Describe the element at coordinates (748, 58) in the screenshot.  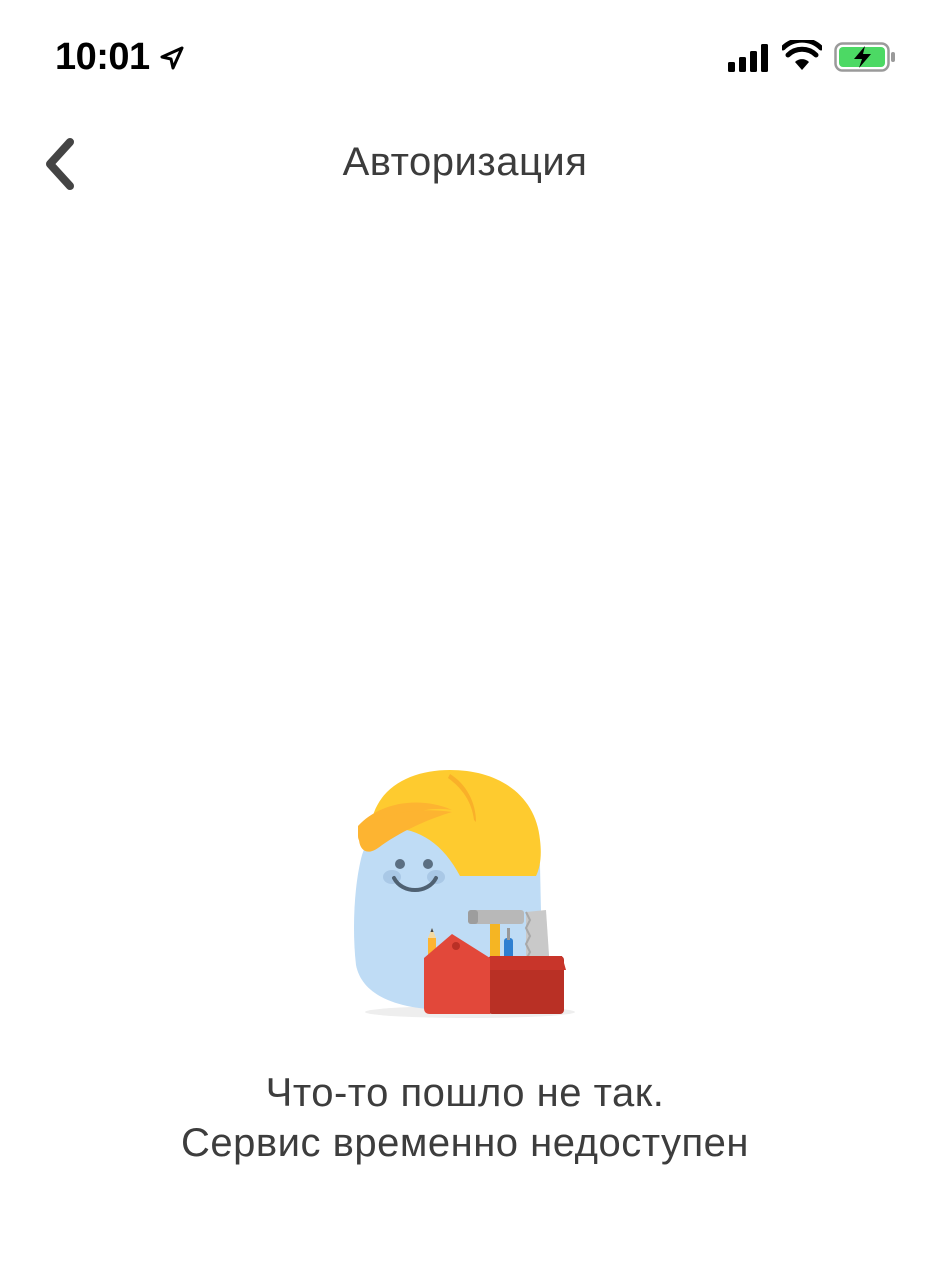
I see `cellular-signal-icon` at that location.